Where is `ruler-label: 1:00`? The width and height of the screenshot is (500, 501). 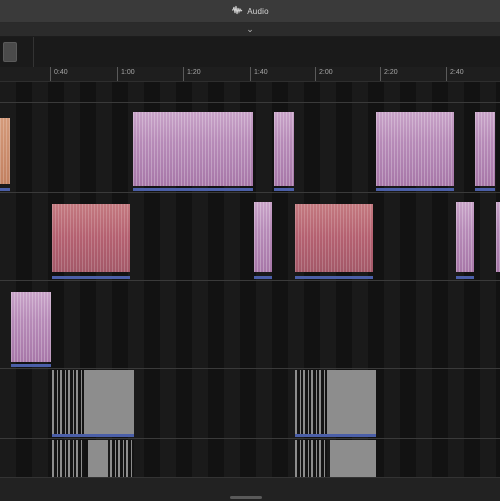 ruler-label: 1:00 is located at coordinates (128, 72).